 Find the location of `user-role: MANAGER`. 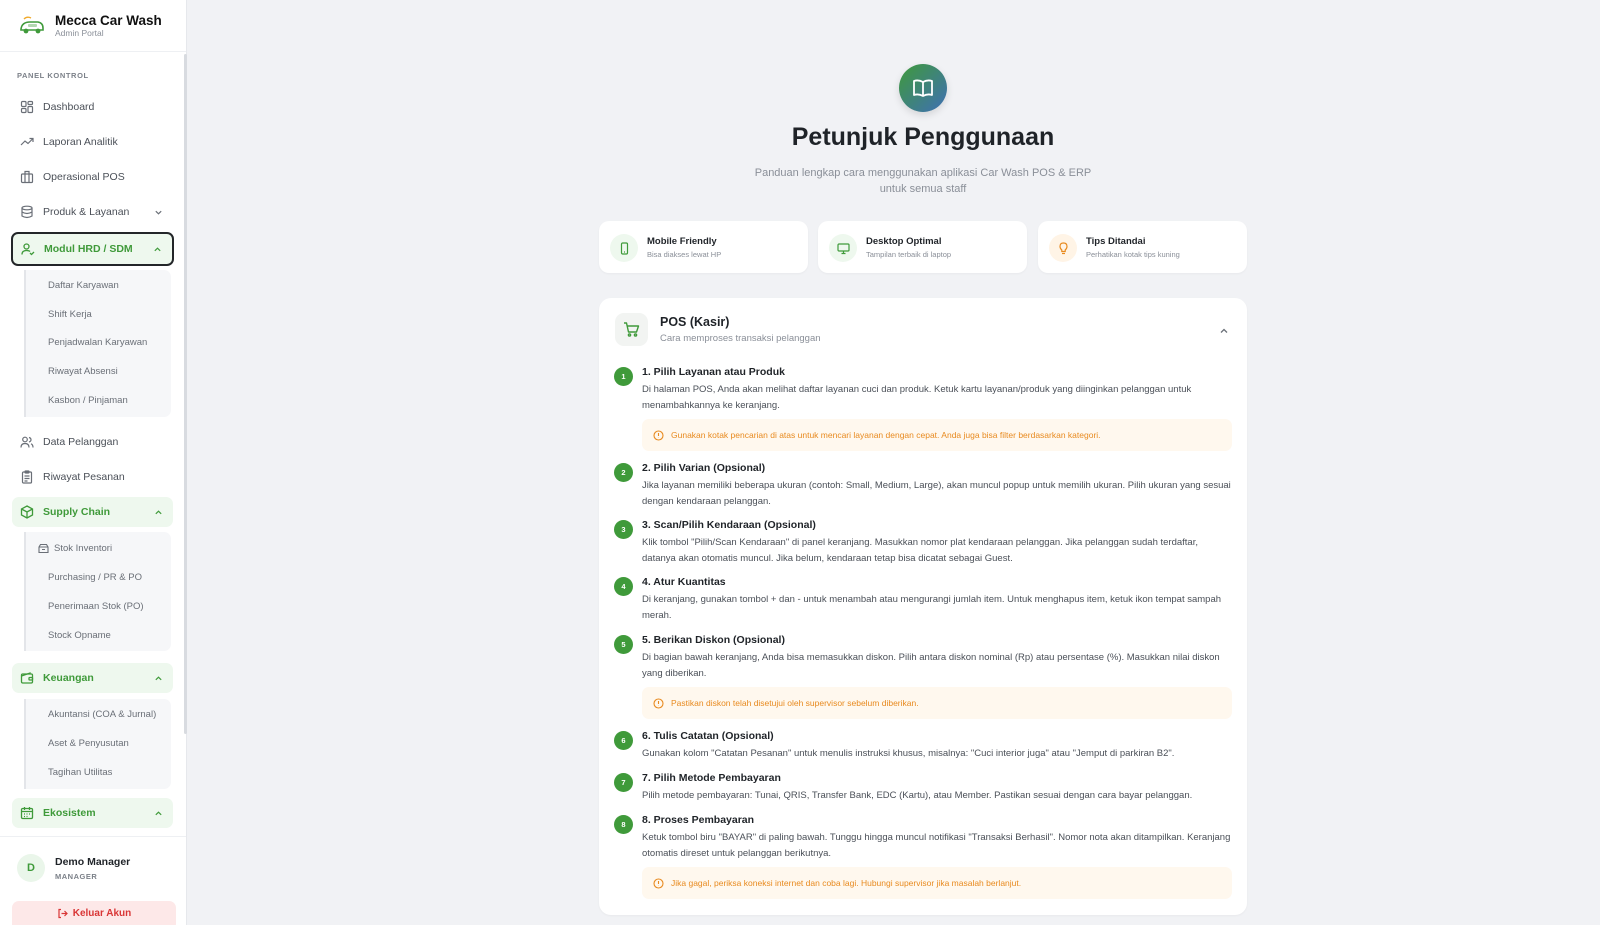

user-role: MANAGER is located at coordinates (76, 876).